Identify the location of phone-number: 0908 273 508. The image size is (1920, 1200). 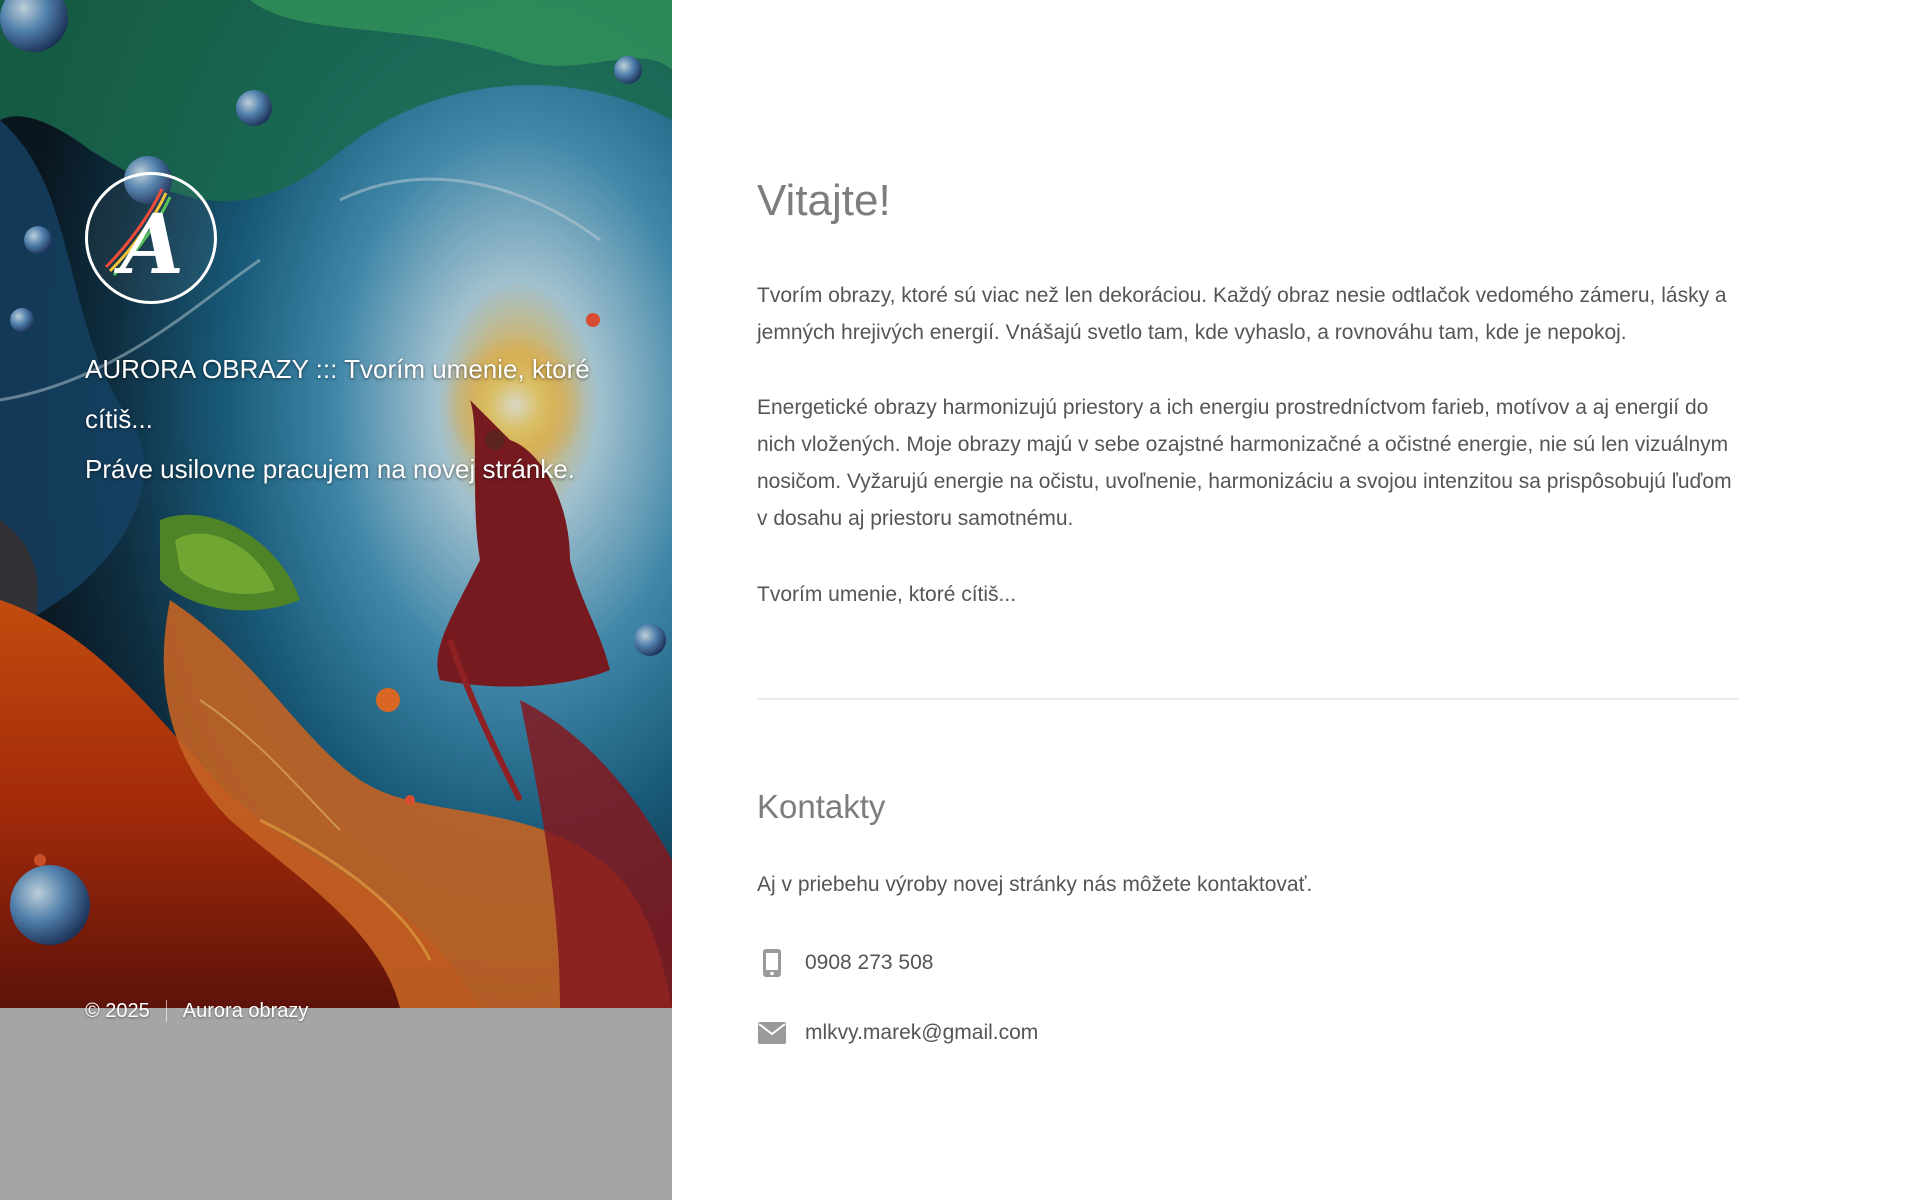
(869, 963).